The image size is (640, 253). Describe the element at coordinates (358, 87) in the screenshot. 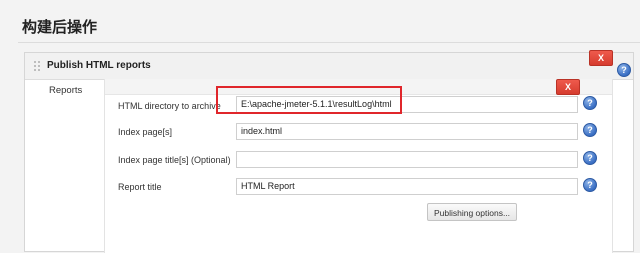

I see `report-entry-header` at that location.